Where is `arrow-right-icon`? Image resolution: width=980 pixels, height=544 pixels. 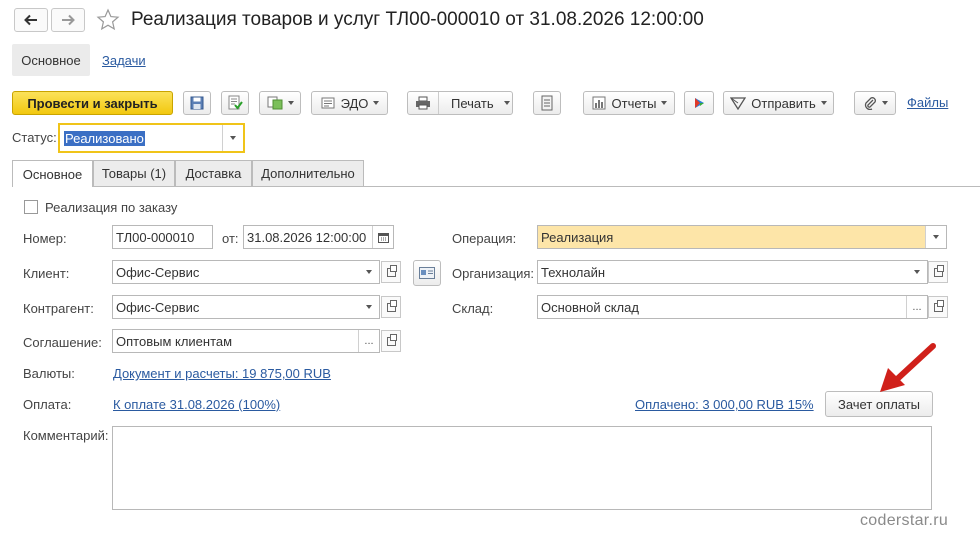
arrow-right-icon is located at coordinates (68, 20).